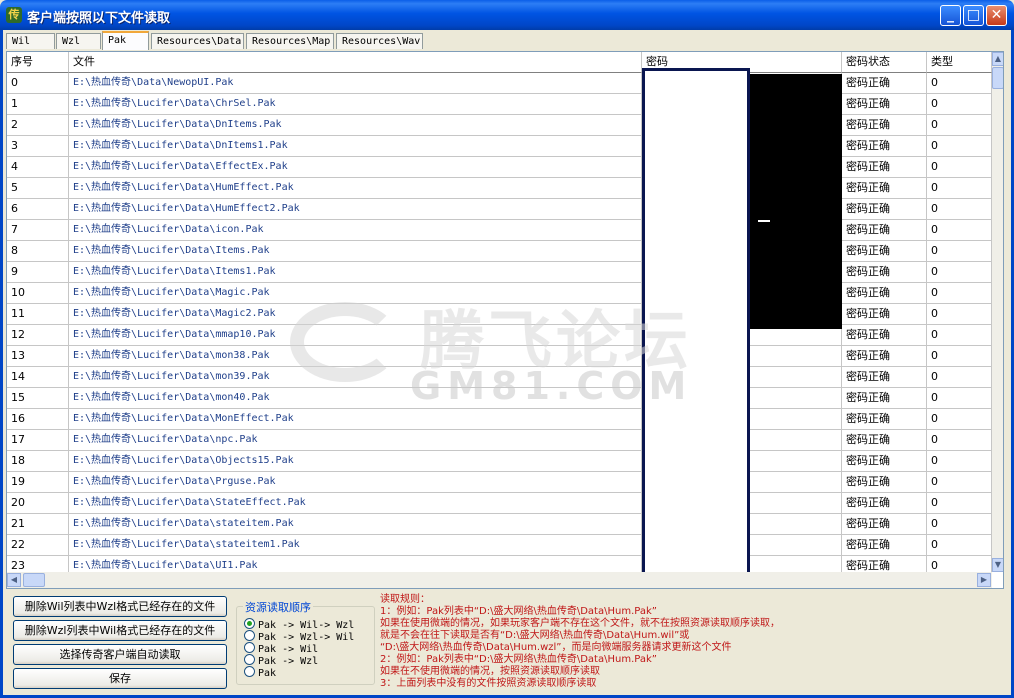 This screenshot has width=1014, height=698. I want to click on radio-option-0: Pak -> Wil-> Wzl, so click(299, 624).